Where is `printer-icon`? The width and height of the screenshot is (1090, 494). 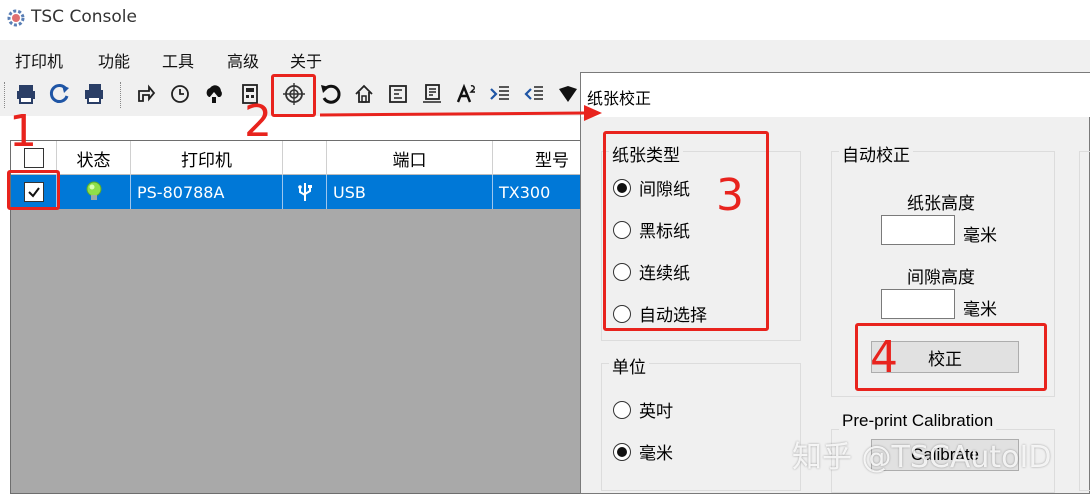 printer-icon is located at coordinates (26, 94).